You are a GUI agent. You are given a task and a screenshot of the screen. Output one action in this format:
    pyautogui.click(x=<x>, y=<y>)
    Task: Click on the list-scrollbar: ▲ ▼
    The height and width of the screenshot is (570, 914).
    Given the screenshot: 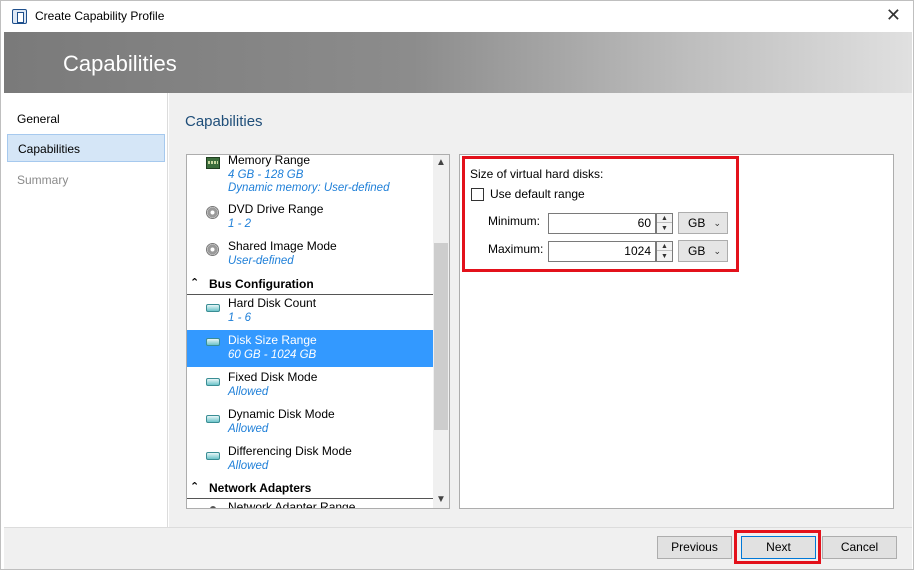 What is the action you would take?
    pyautogui.click(x=441, y=331)
    